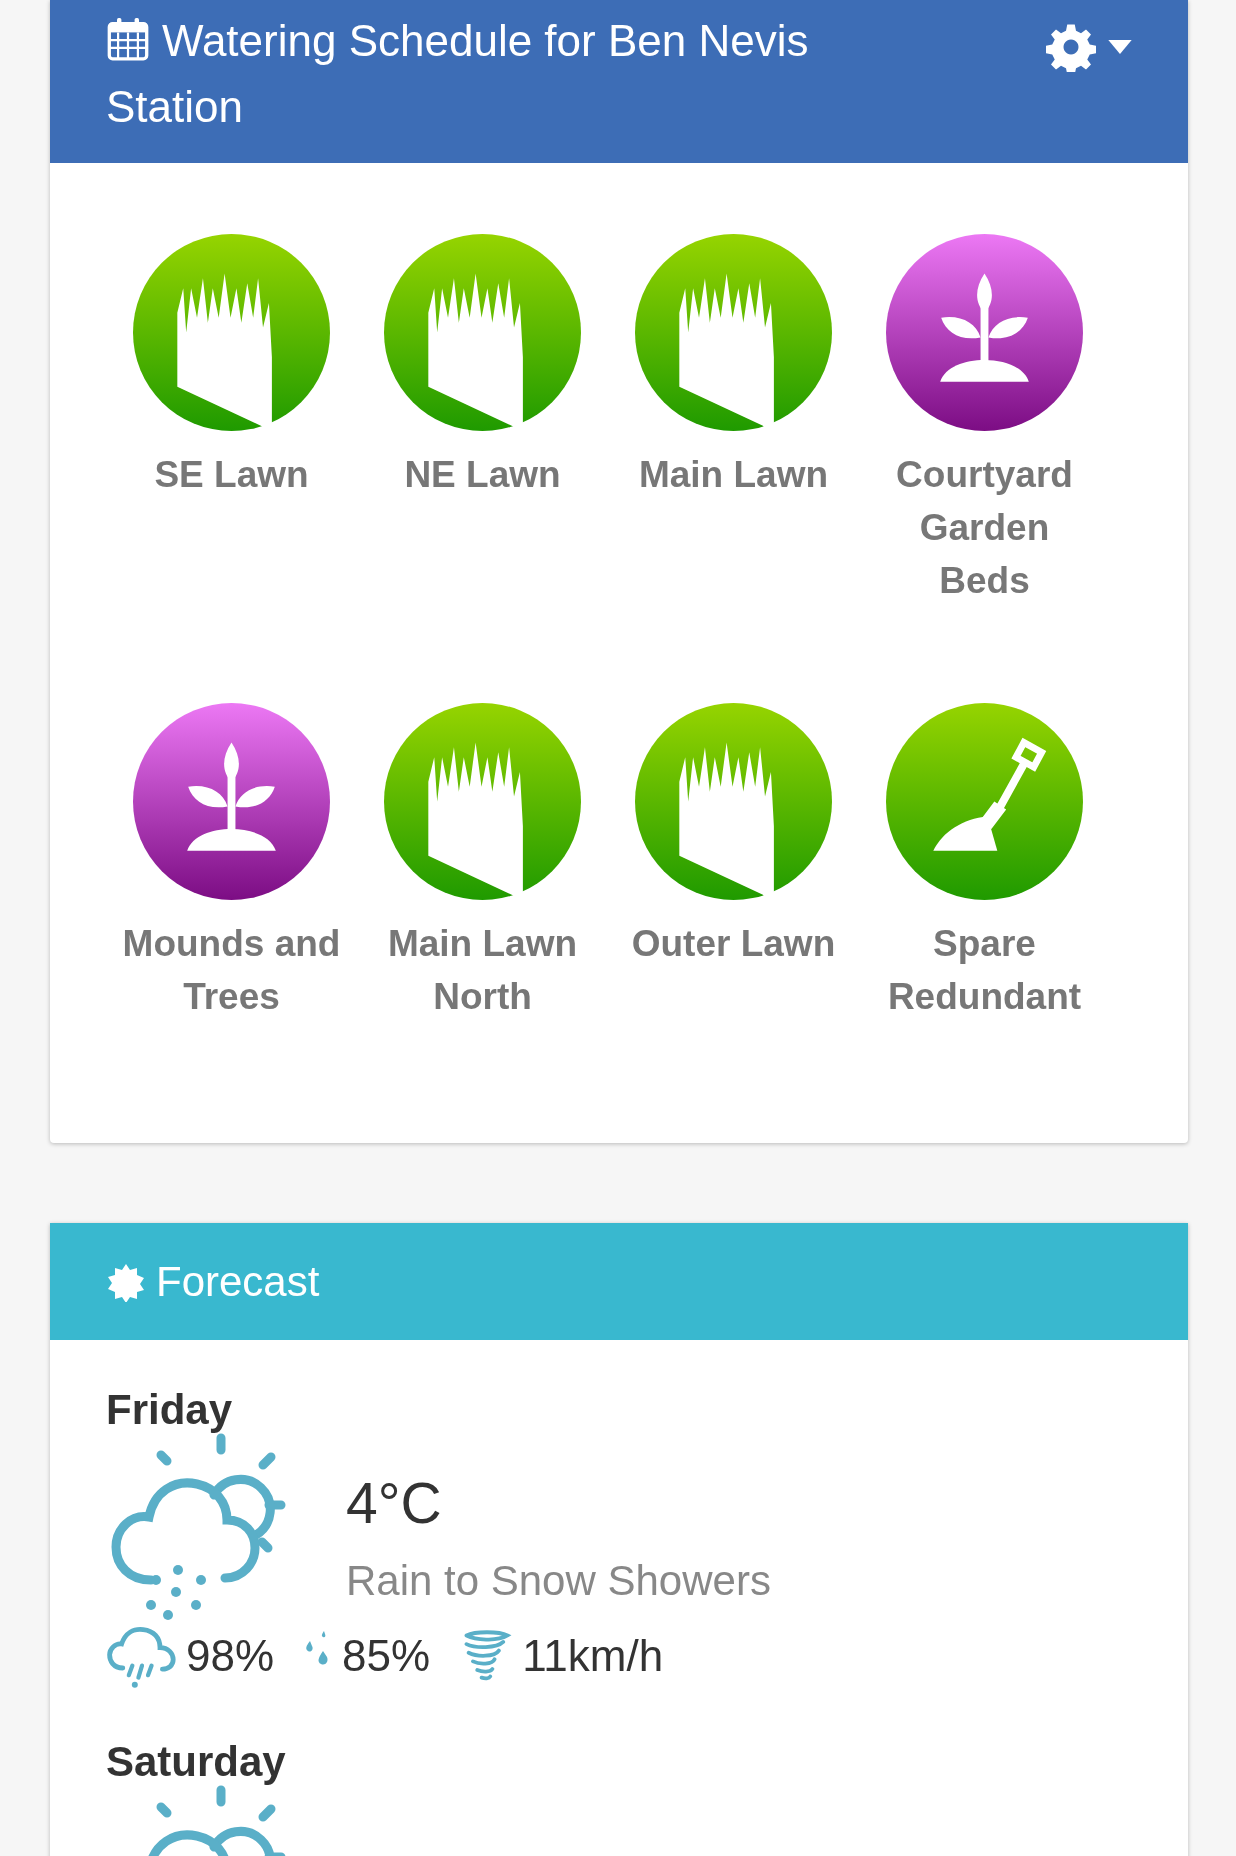 The width and height of the screenshot is (1236, 1856). What do you see at coordinates (231, 970) in the screenshot?
I see `zone-name: Mounds and Trees` at bounding box center [231, 970].